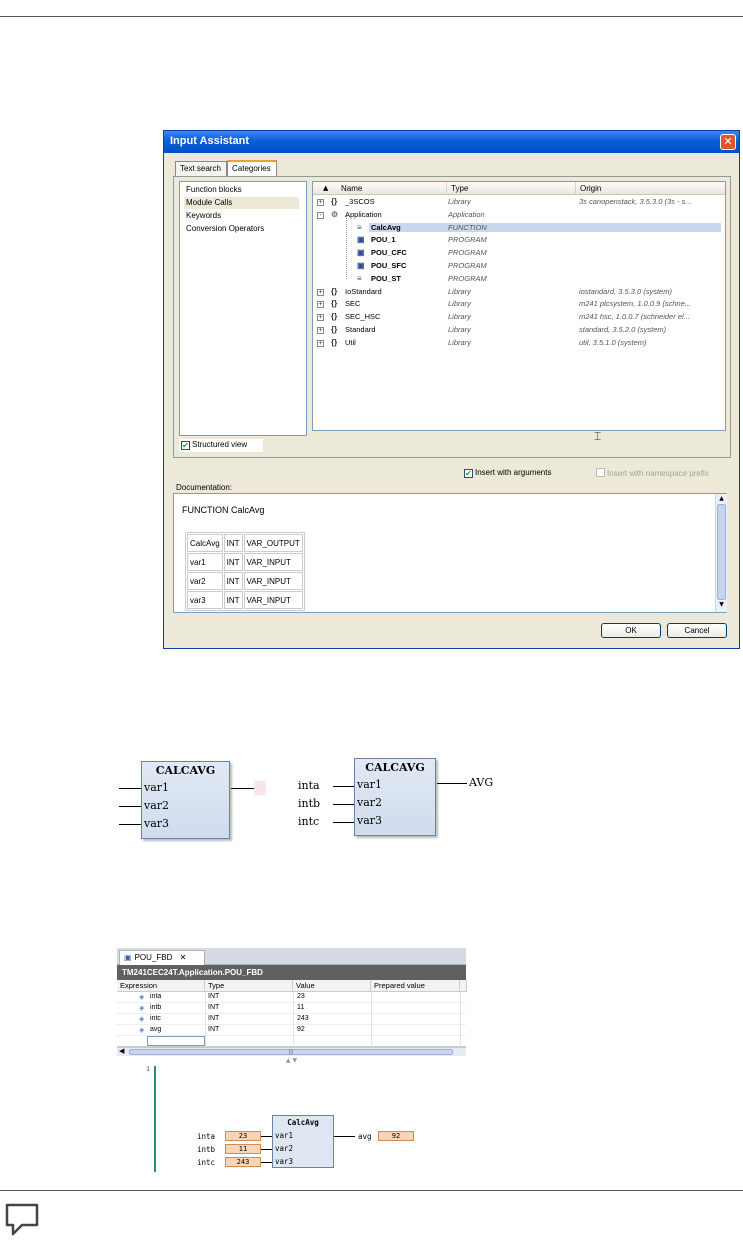 This screenshot has width=743, height=1243. What do you see at coordinates (291, 997) in the screenshot?
I see `watch-row: ◈ inta INT 23` at bounding box center [291, 997].